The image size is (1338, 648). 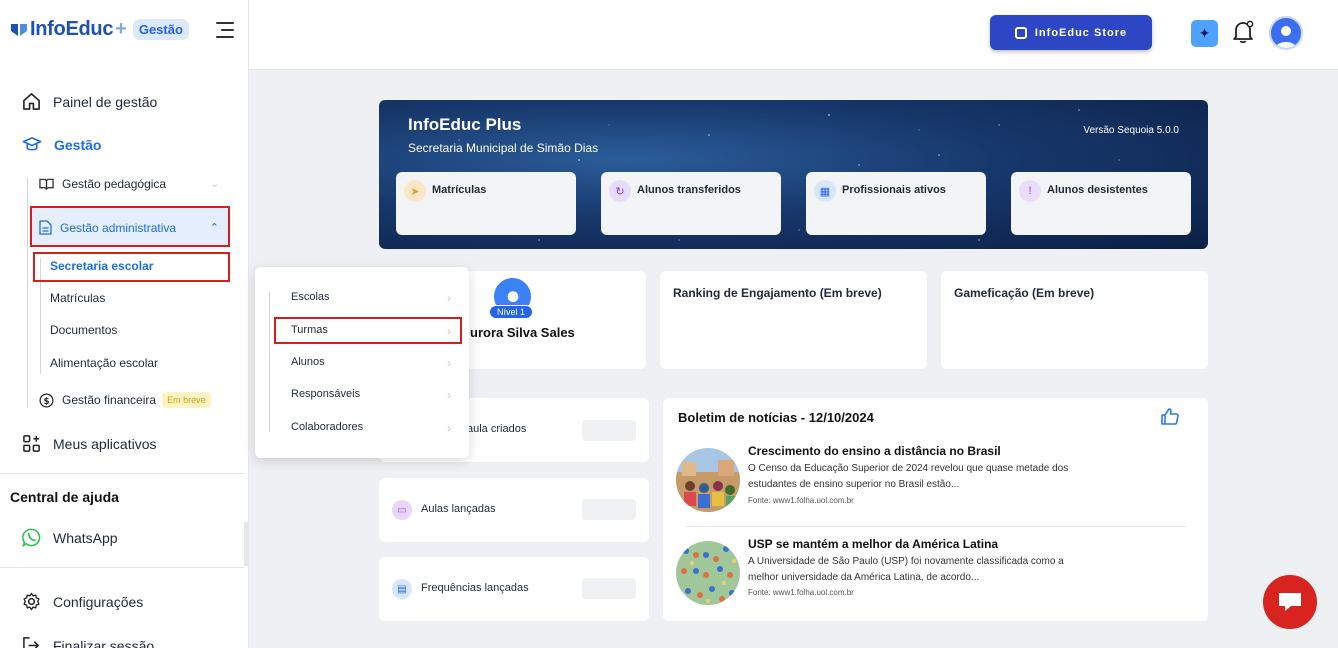 I want to click on metric-card-aulas-lancadas: ▭ Aulas lançadas, so click(x=514, y=510).